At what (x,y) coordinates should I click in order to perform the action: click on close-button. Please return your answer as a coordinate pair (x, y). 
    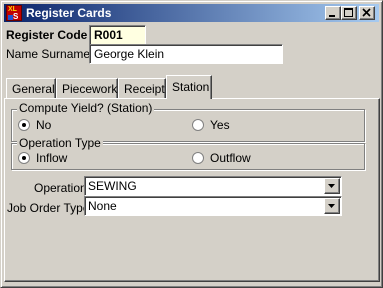
    Looking at the image, I should click on (367, 13).